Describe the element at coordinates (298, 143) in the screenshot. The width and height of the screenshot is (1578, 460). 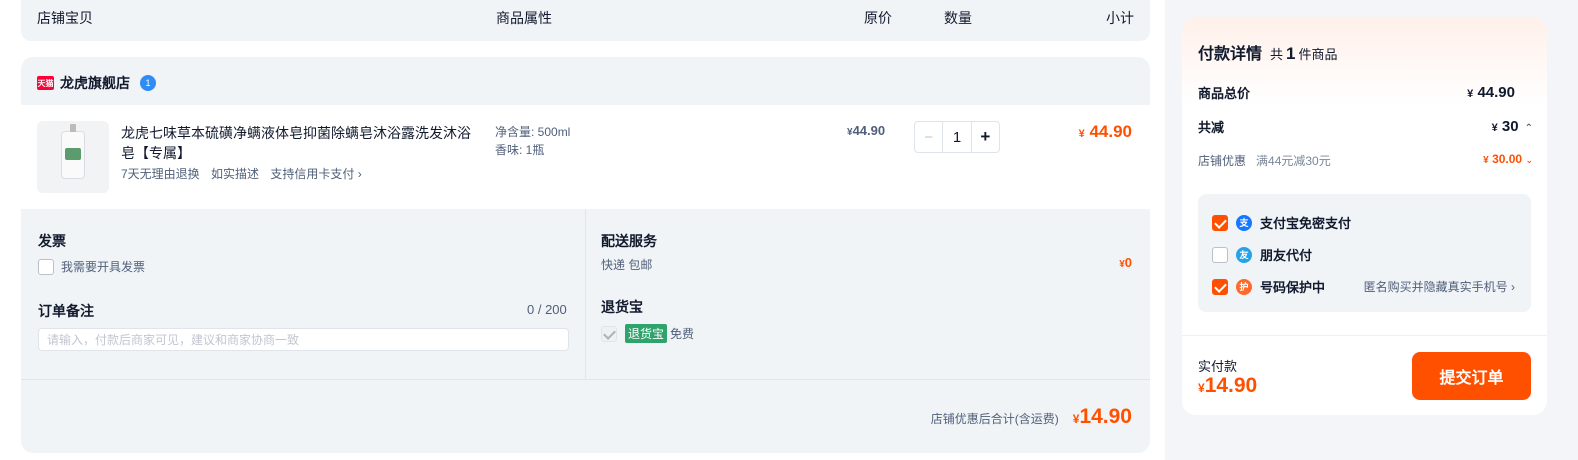
I see `product-title: 龙虎七味草本硫磺净螨液体皂抑菌除螨皂沐浴露洗发沐浴皂【专属】` at that location.